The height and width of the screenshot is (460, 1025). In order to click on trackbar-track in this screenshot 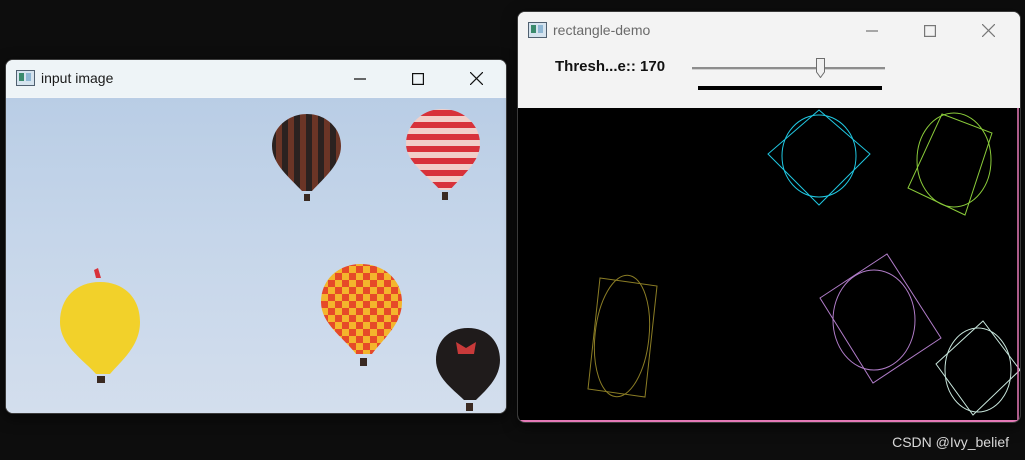, I will do `click(788, 68)`.